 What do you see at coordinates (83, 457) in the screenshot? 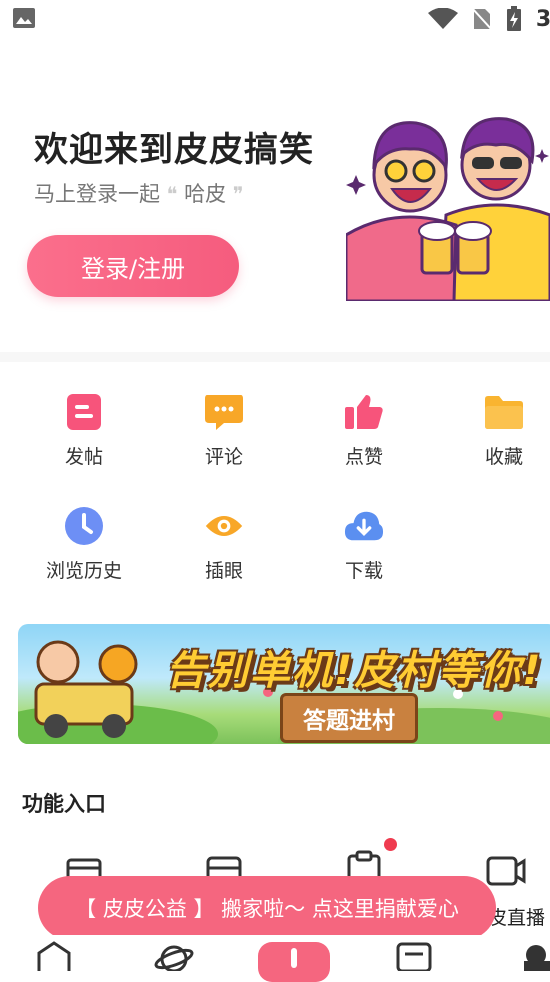
I see `action-post-label: 发帖` at bounding box center [83, 457].